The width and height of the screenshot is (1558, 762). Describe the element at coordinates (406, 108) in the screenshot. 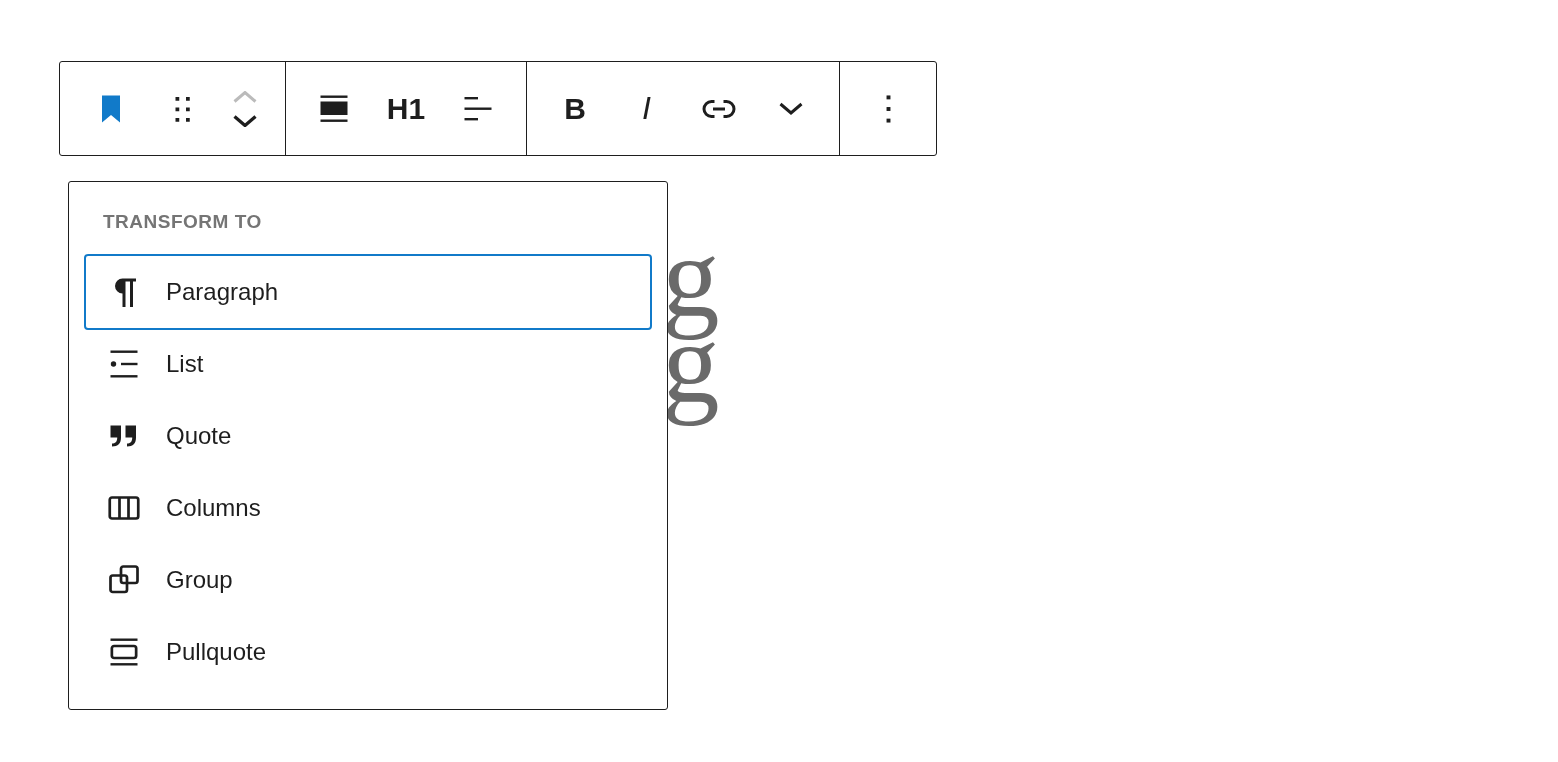

I see `heading-button: H1` at that location.